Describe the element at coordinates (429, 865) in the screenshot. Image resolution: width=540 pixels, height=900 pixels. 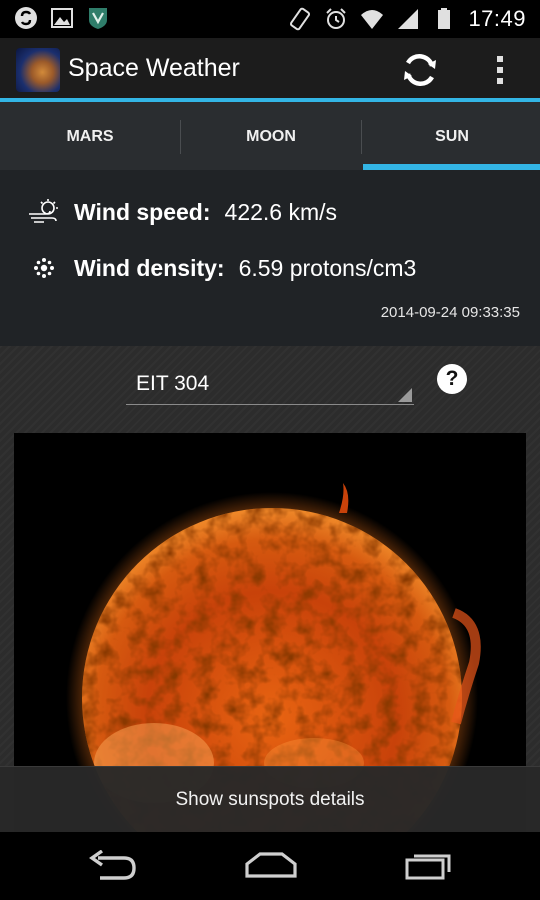
I see `recents-icon` at that location.